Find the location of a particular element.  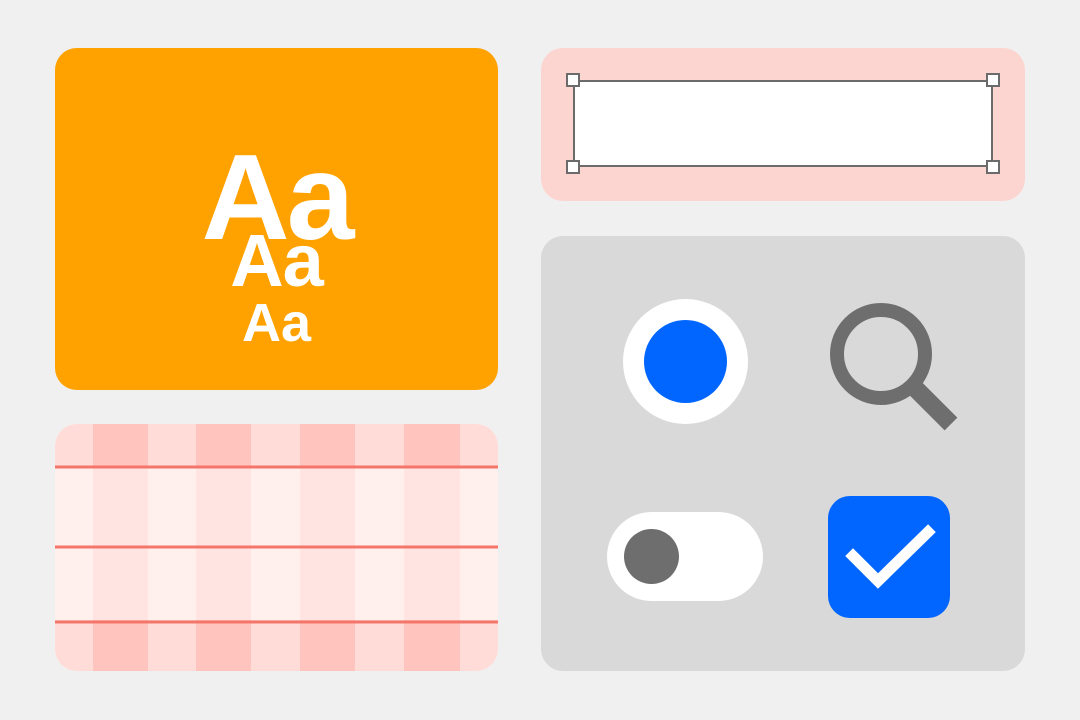

checkmark-icon is located at coordinates (890, 556).